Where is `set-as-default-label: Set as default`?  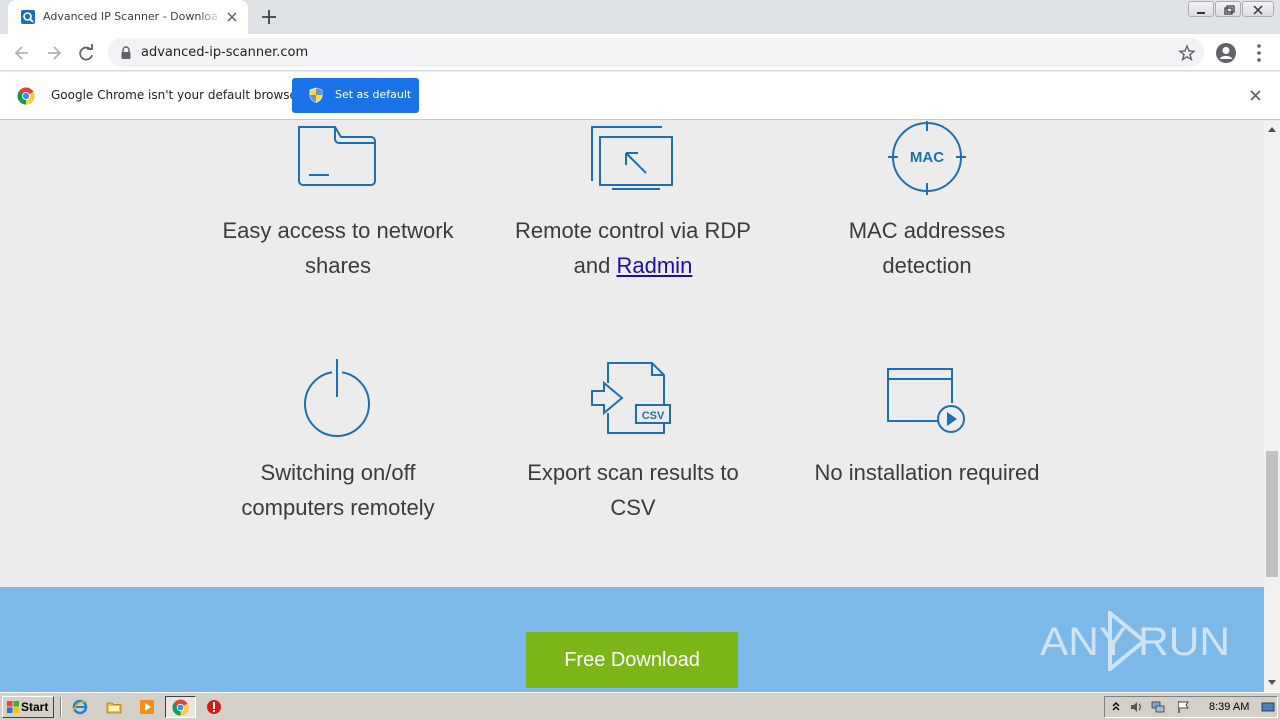
set-as-default-label: Set as default is located at coordinates (373, 94).